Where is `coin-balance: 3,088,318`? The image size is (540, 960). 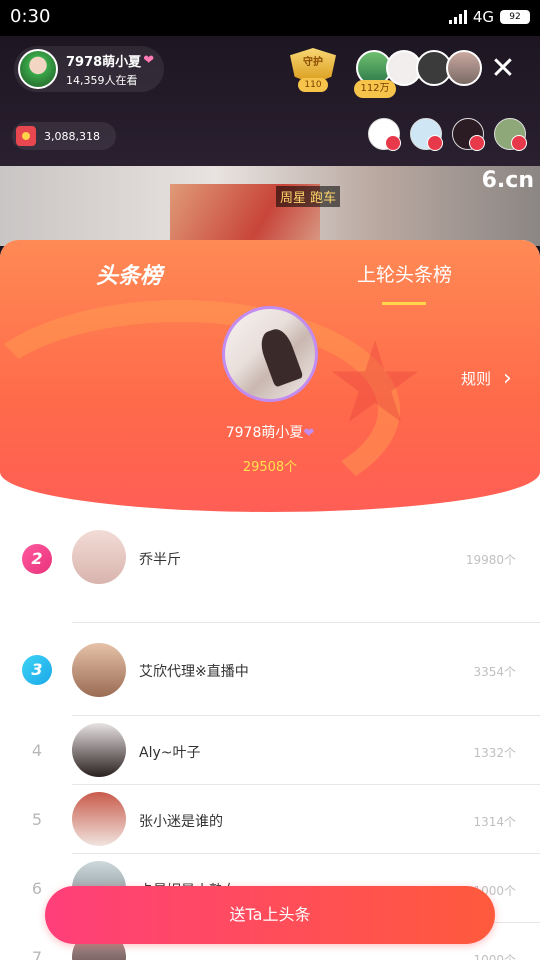
coin-balance: 3,088,318 is located at coordinates (64, 136).